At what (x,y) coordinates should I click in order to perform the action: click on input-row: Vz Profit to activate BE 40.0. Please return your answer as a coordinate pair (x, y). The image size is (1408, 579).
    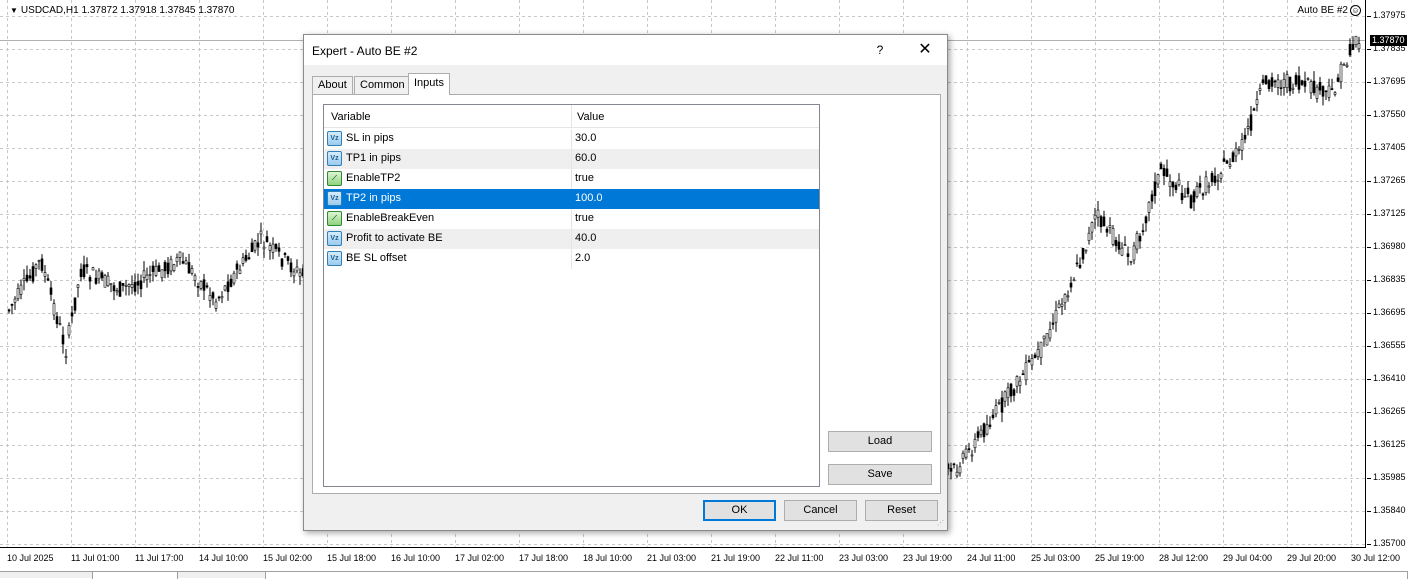
    Looking at the image, I should click on (571, 239).